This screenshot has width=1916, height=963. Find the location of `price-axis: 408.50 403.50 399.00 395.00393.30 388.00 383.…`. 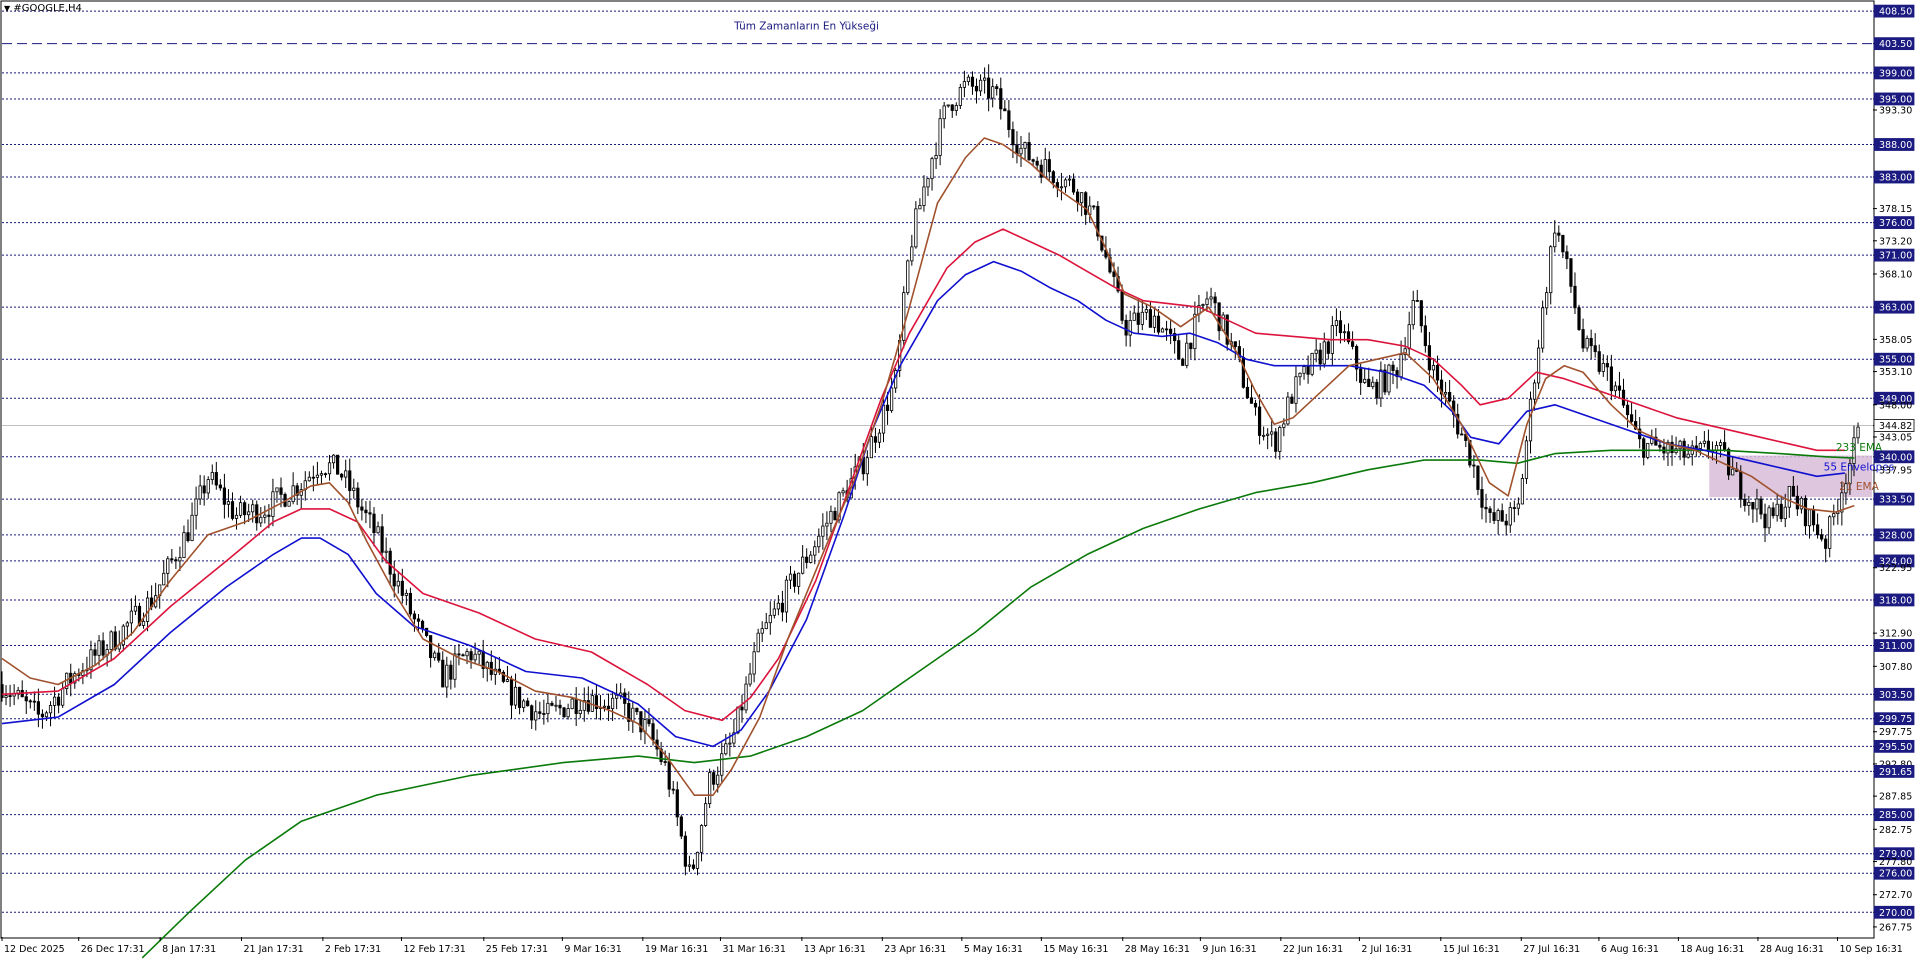

price-axis: 408.50 403.50 399.00 395.00393.30 388.00 383.… is located at coordinates (1894, 468).